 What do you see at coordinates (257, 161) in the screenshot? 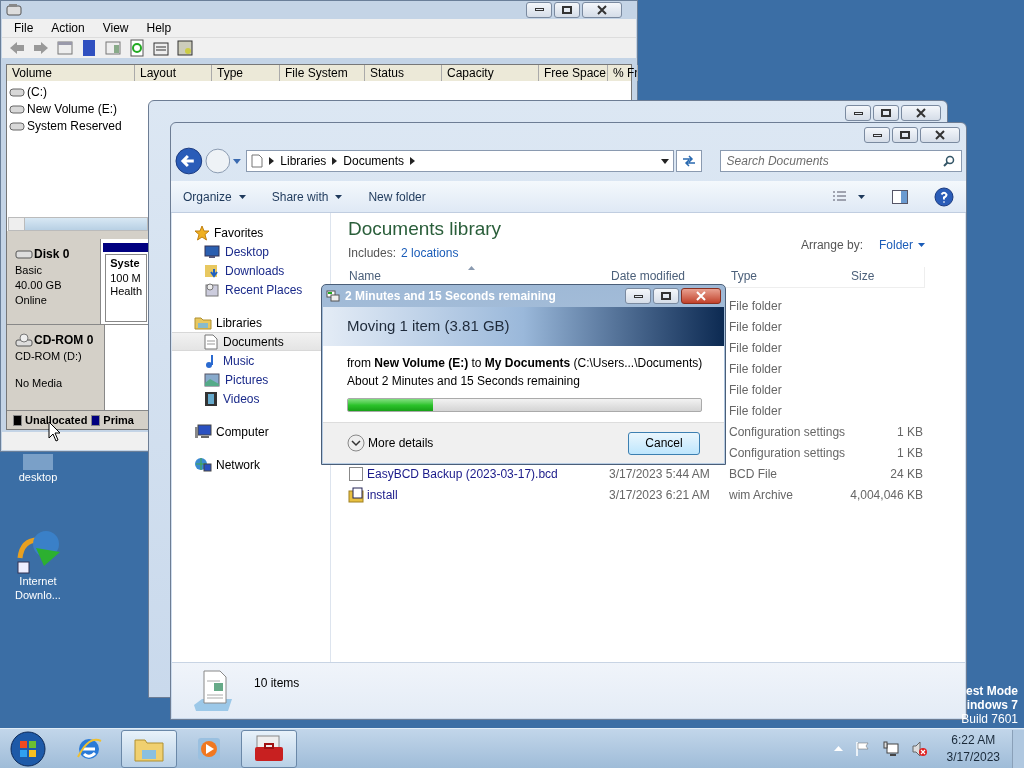
I see `document-icon` at bounding box center [257, 161].